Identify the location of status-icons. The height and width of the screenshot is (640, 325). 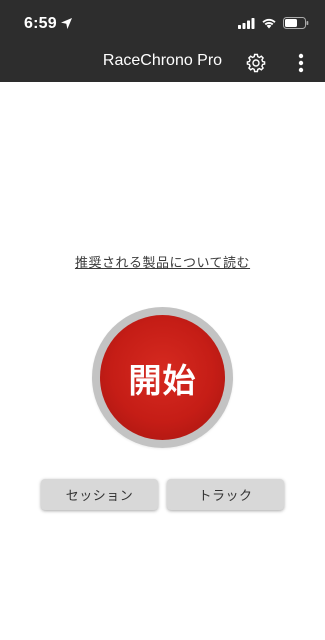
(273, 23).